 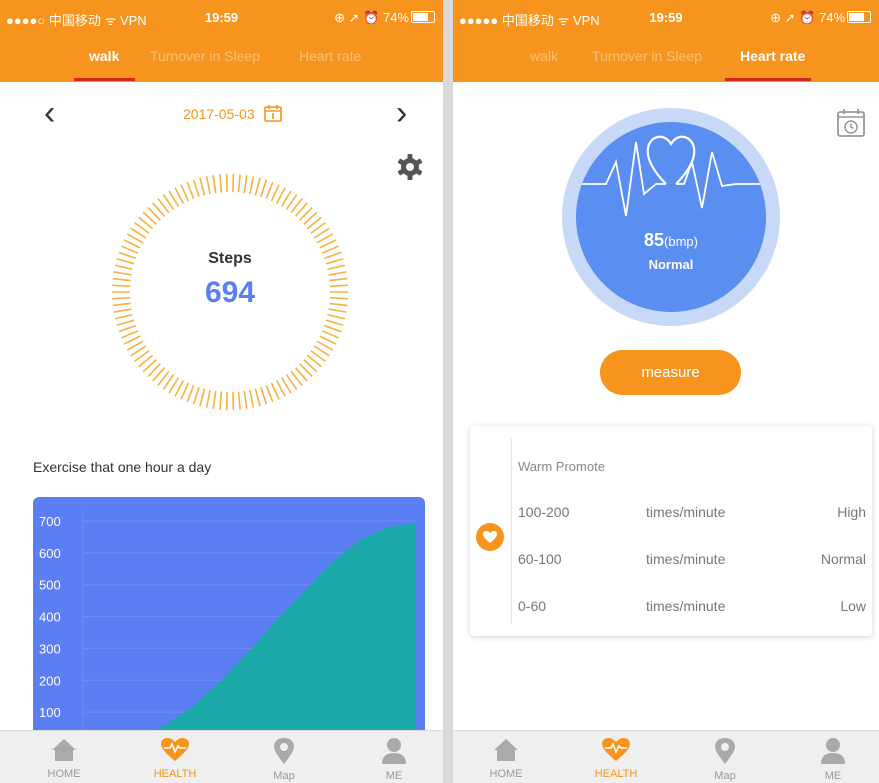 I want to click on row-range: 60-100, so click(x=540, y=559).